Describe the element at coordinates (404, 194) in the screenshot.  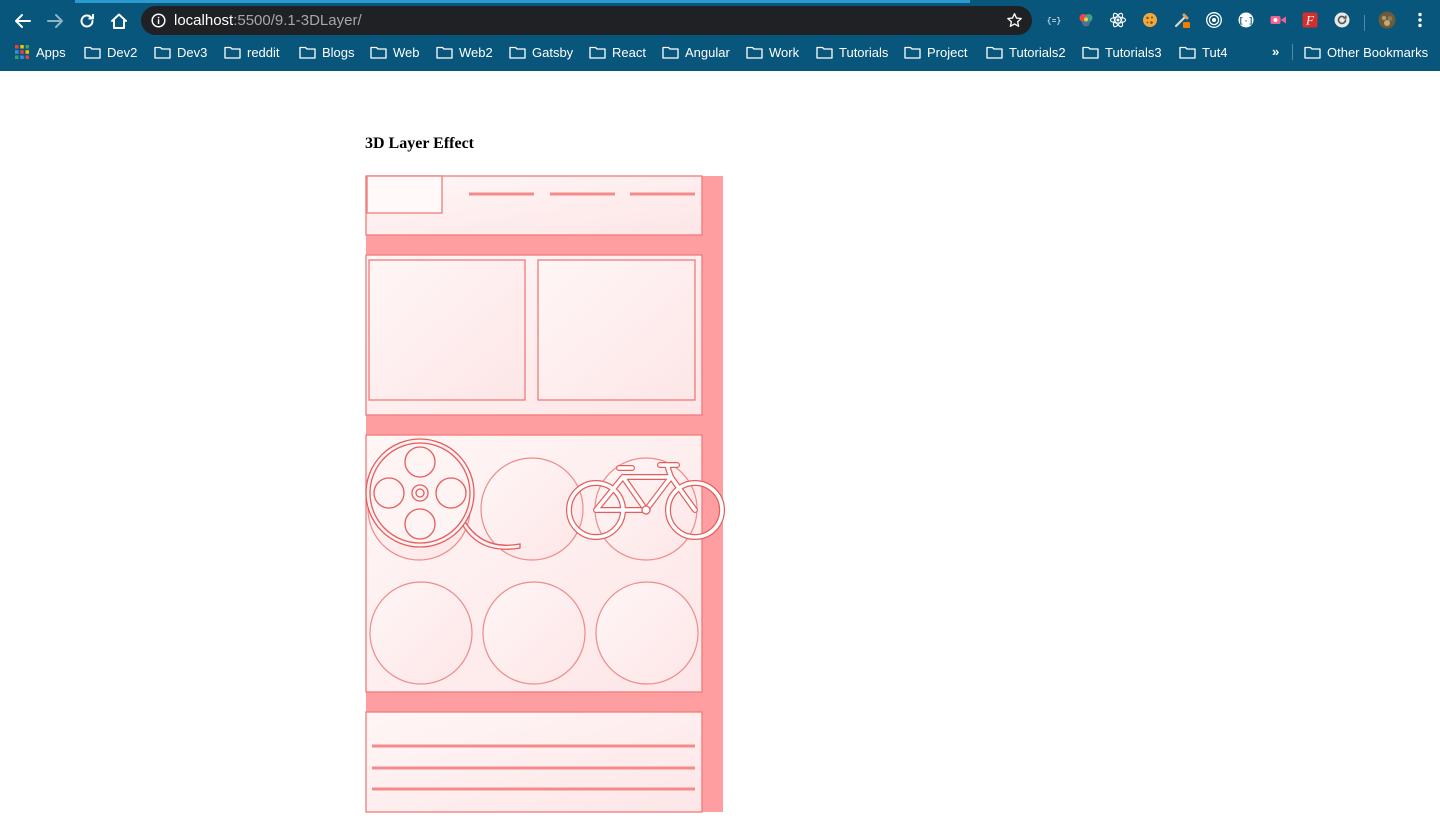
I see `logo-box` at that location.